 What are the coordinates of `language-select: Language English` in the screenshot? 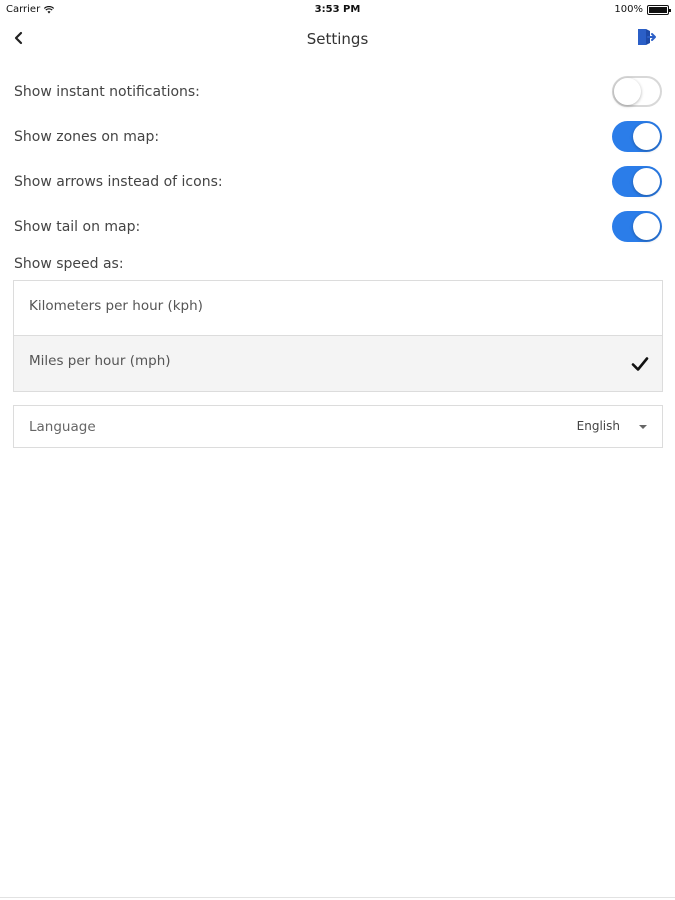 It's located at (338, 426).